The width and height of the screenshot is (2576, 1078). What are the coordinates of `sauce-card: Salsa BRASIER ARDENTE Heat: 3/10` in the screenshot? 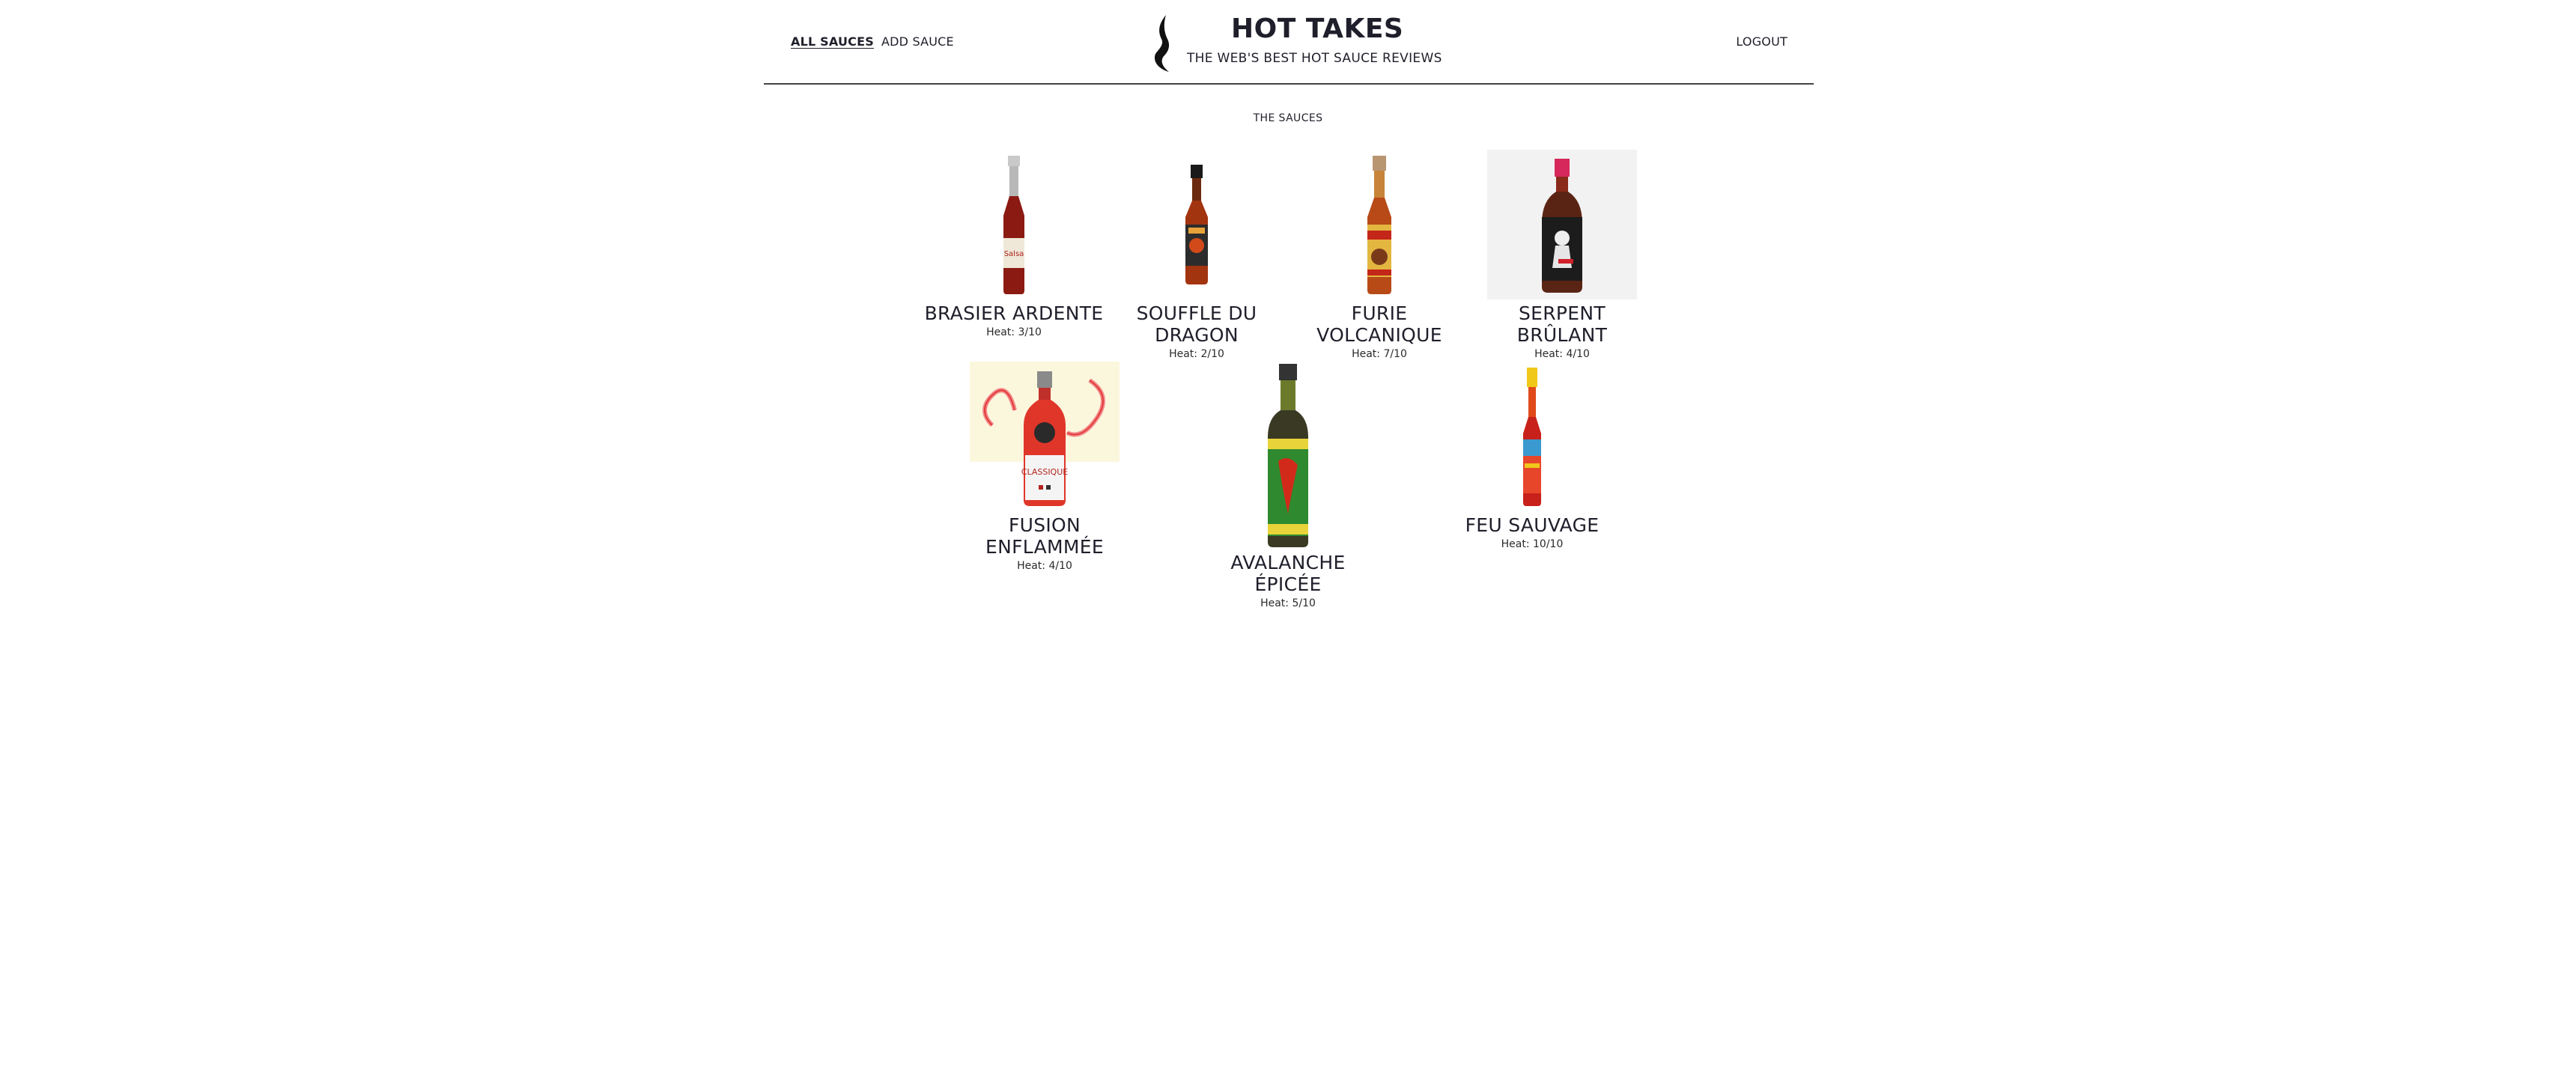 It's located at (1014, 244).